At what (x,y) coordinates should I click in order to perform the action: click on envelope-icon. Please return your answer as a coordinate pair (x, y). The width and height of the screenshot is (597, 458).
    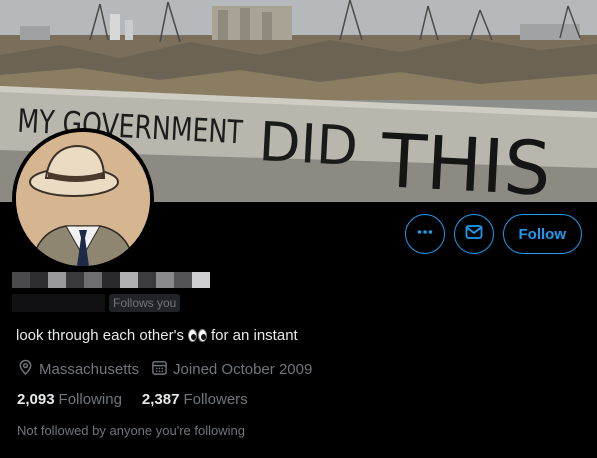
    Looking at the image, I should click on (474, 234).